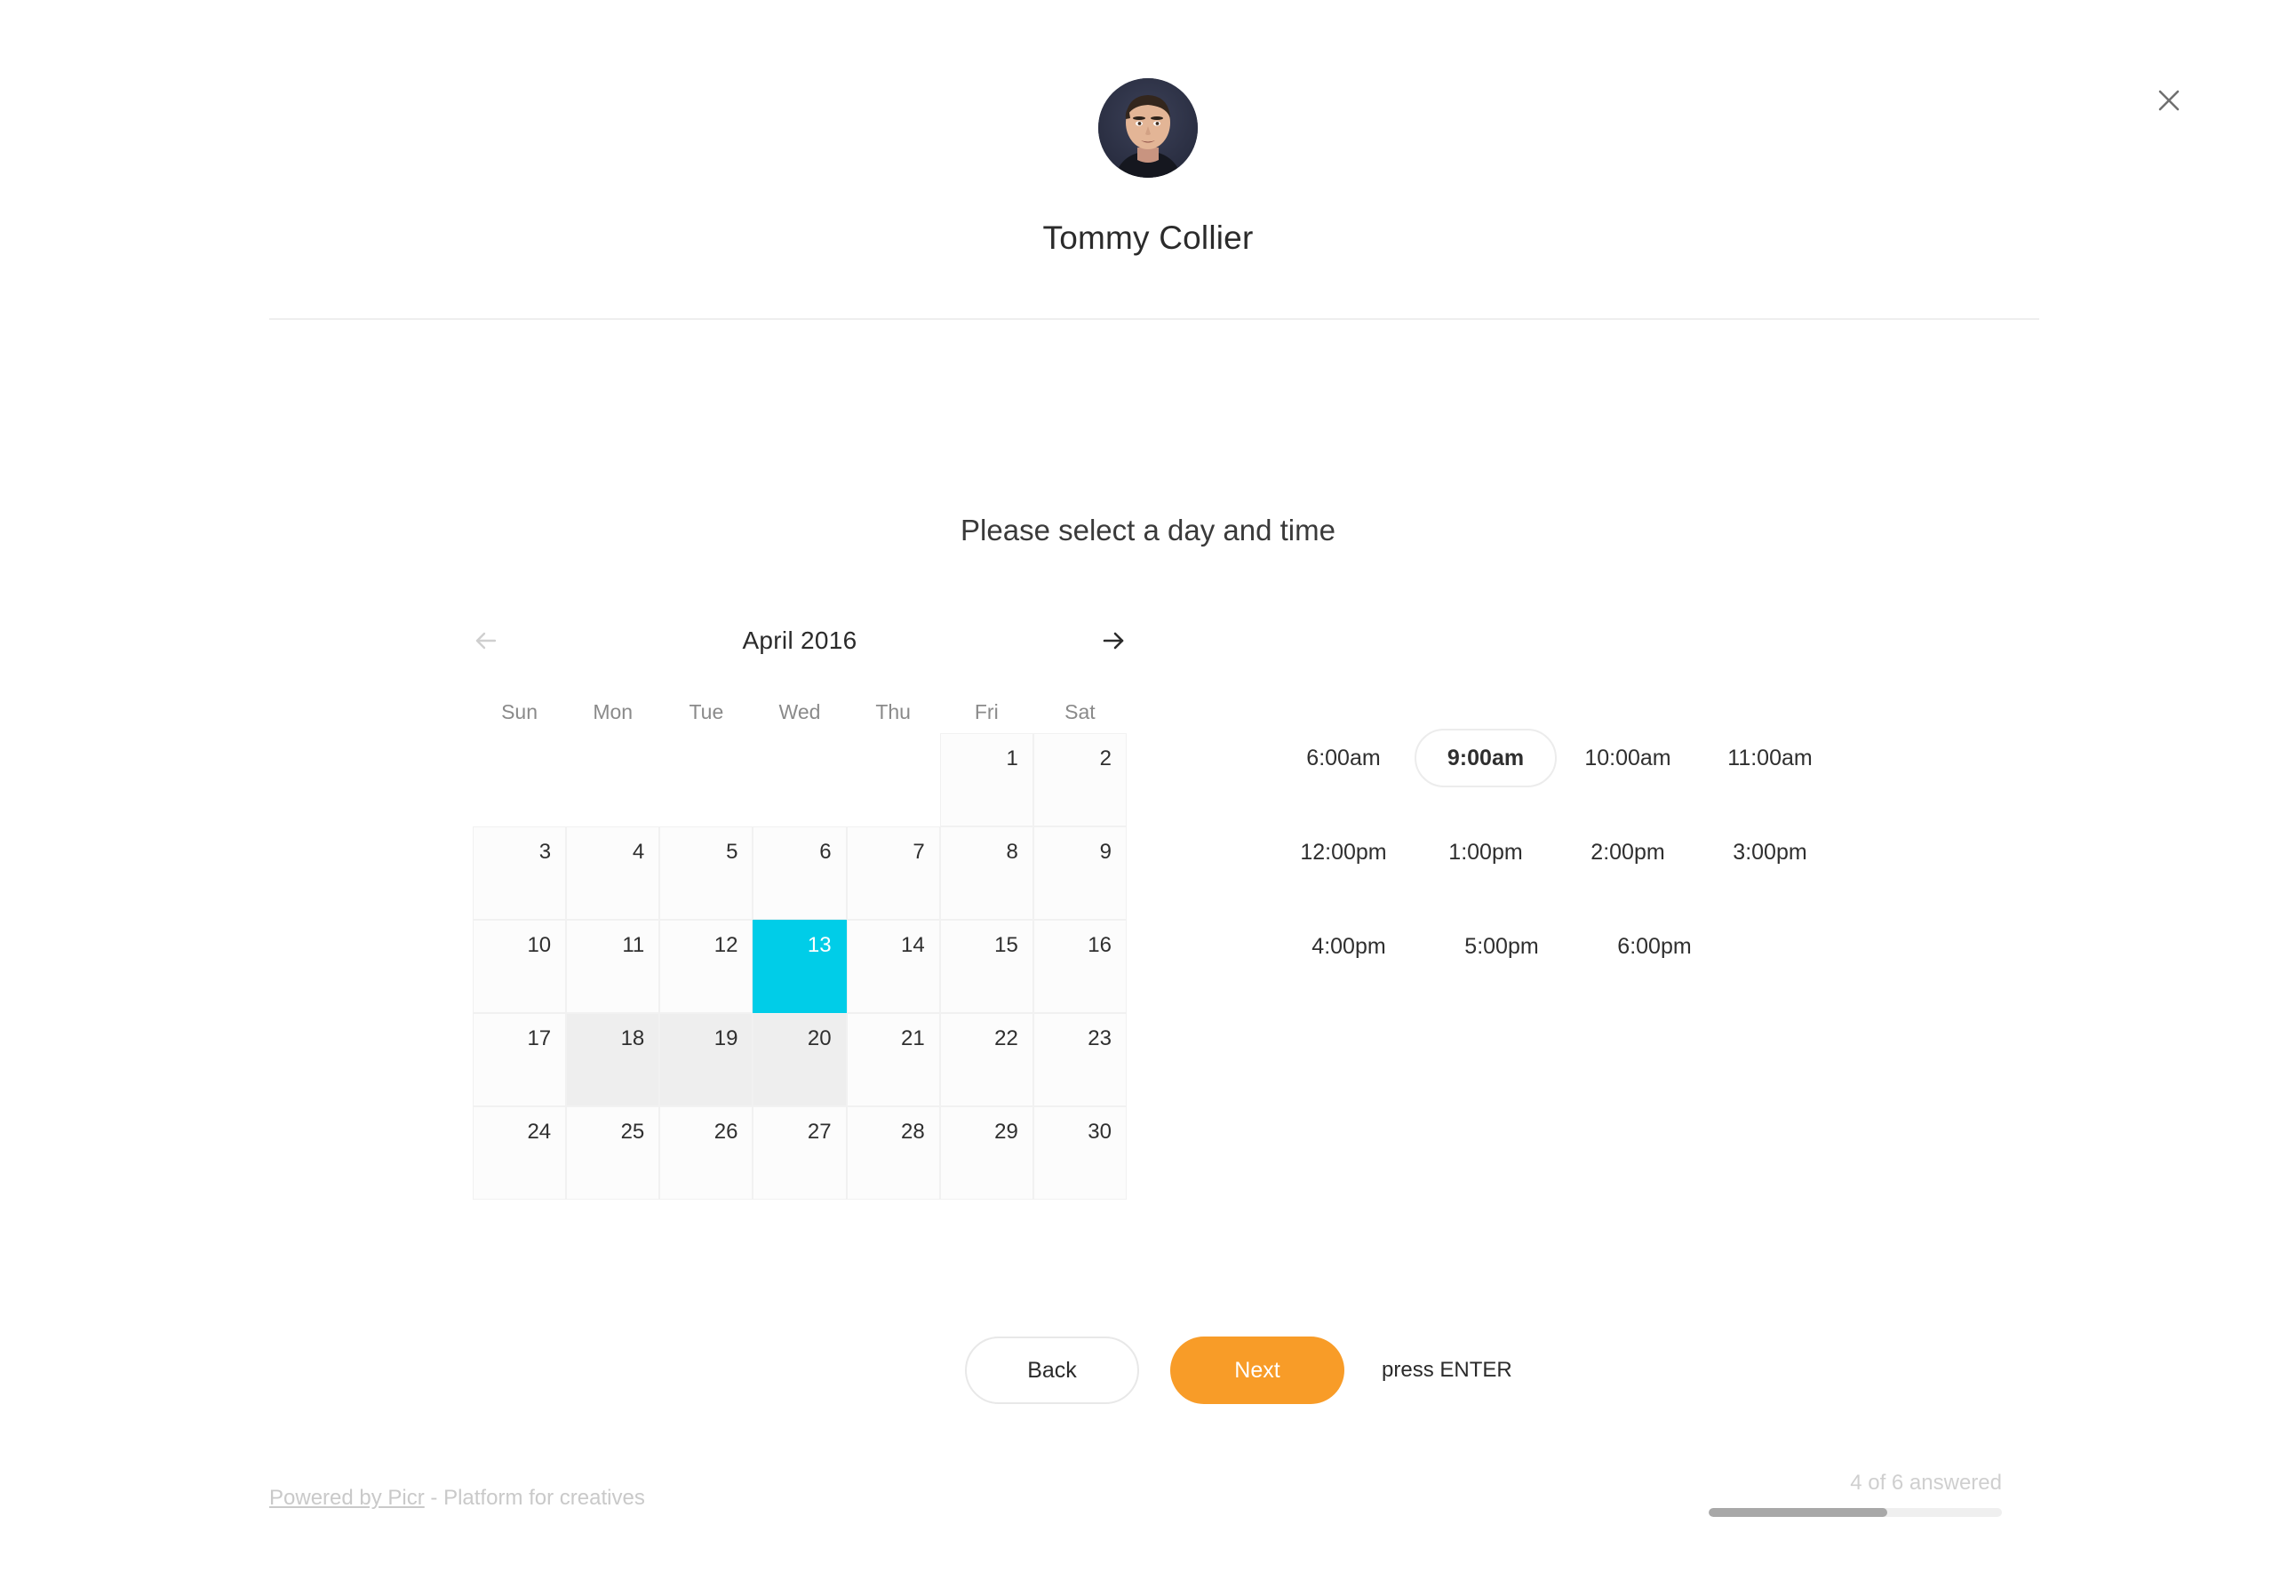 This screenshot has width=2296, height=1596. I want to click on progress-bar, so click(1856, 1512).